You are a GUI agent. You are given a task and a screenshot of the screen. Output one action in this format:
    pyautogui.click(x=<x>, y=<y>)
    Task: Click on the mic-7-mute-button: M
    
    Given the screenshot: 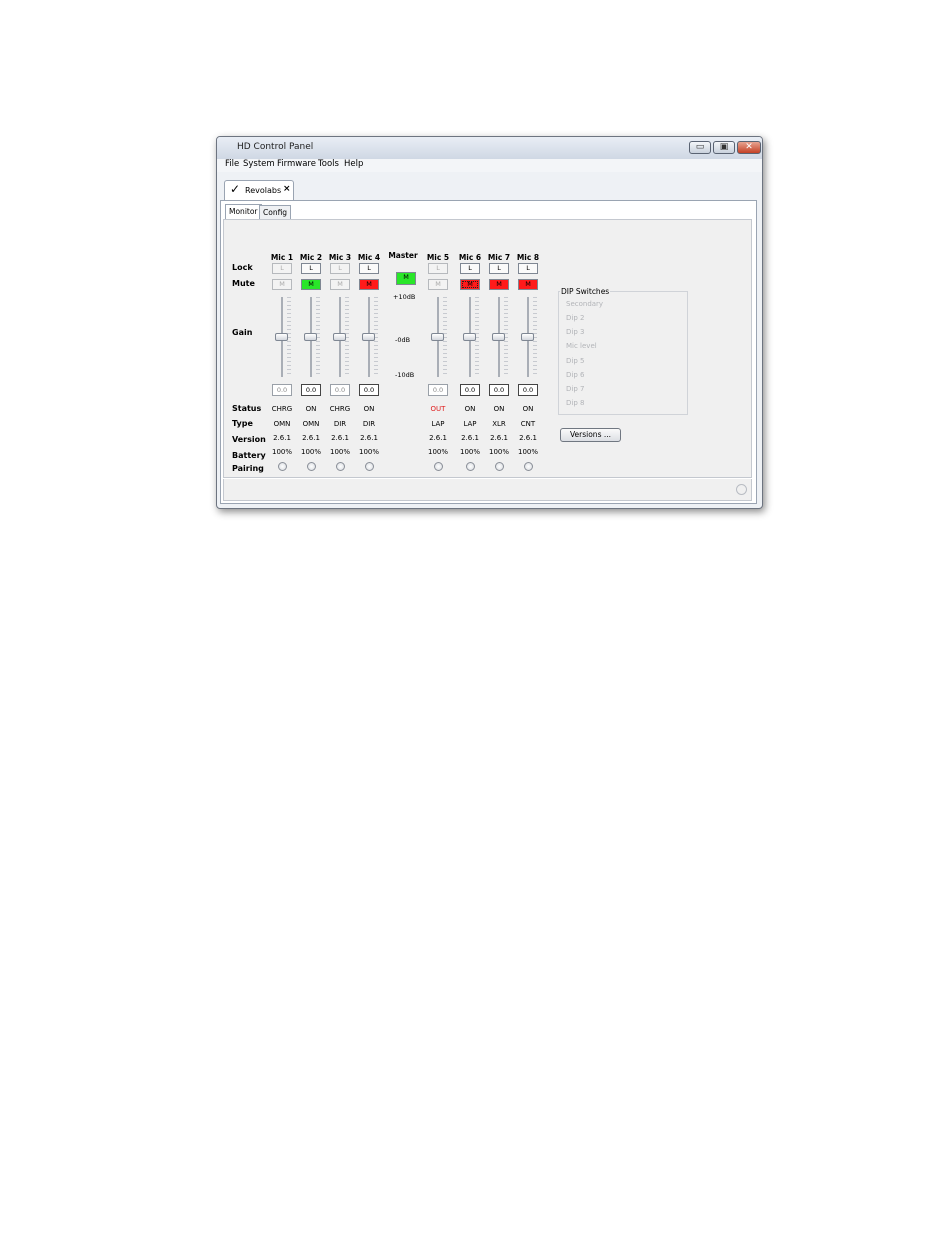 What is the action you would take?
    pyautogui.click(x=499, y=284)
    